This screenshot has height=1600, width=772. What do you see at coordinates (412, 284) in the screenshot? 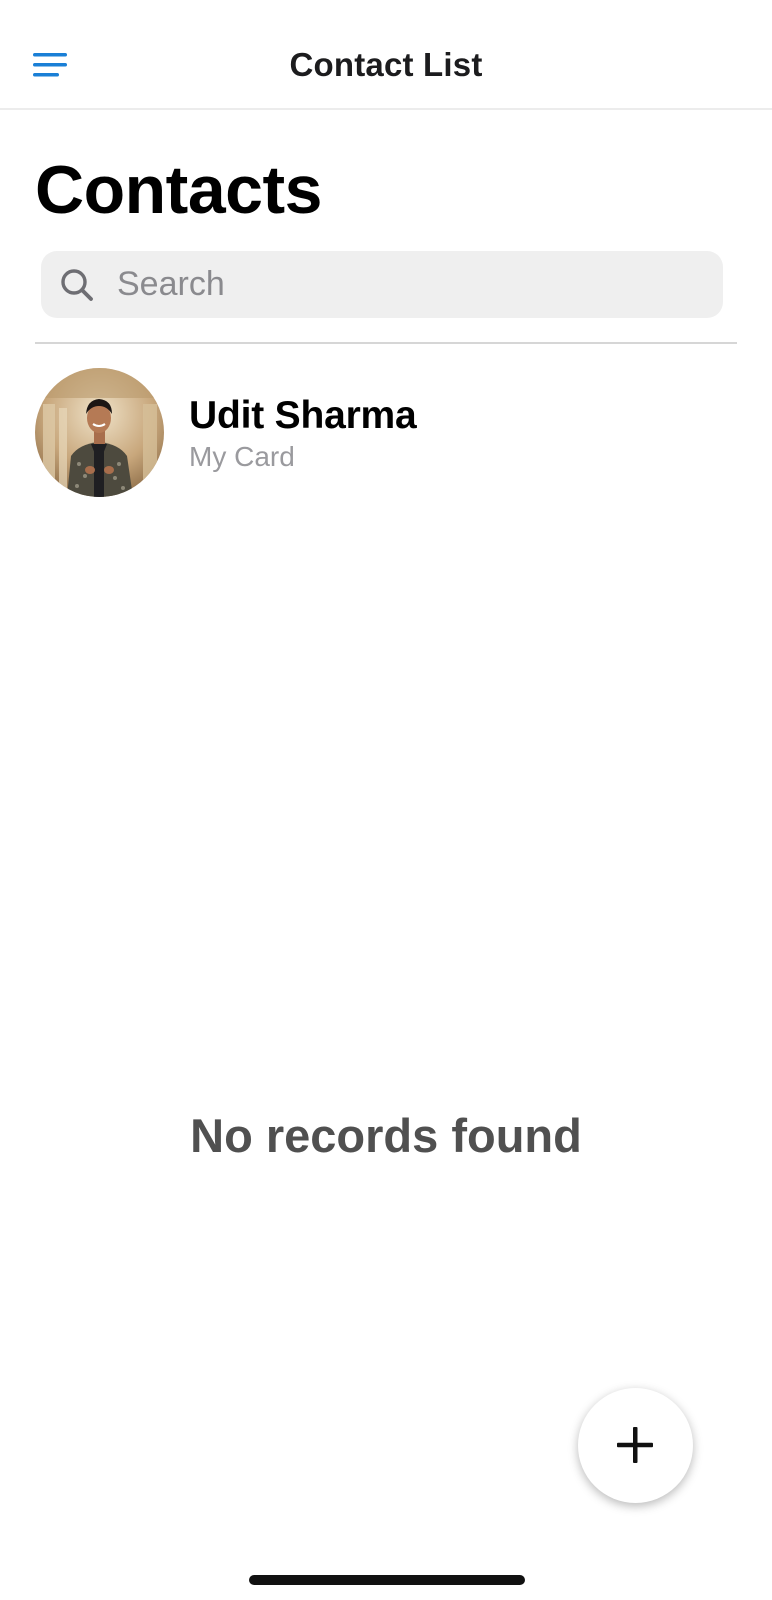
I see `search-input` at bounding box center [412, 284].